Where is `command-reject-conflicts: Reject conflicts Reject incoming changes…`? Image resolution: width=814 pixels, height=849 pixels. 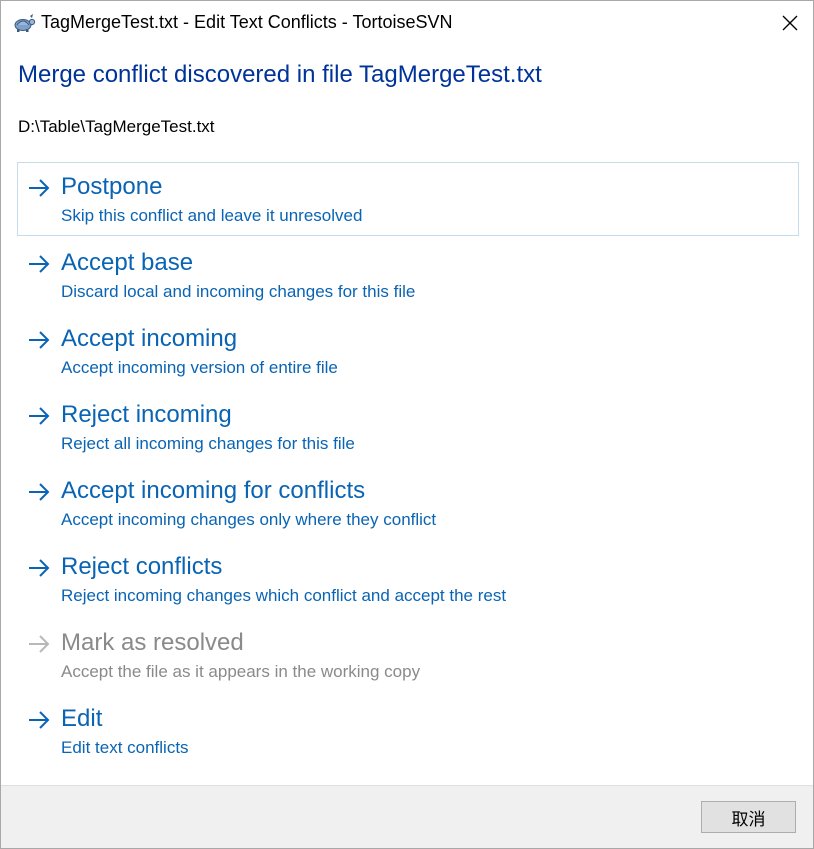 command-reject-conflicts: Reject conflicts Reject incoming changes… is located at coordinates (408, 579).